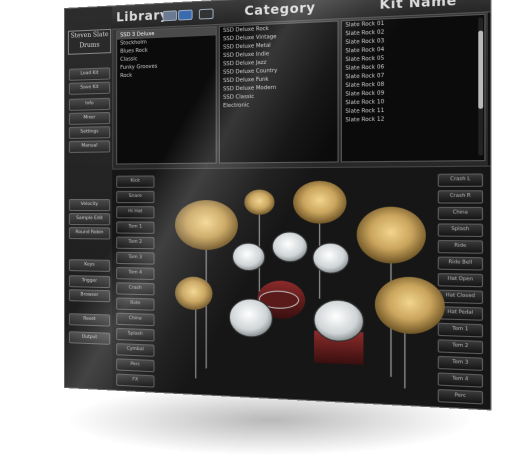  What do you see at coordinates (135, 380) in the screenshot?
I see `pad-button: FX` at bounding box center [135, 380].